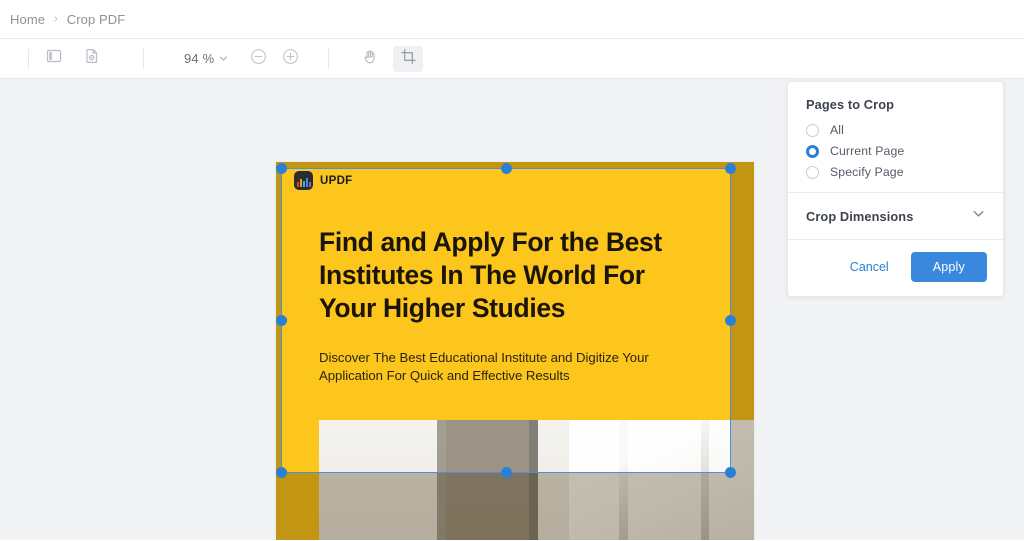 The width and height of the screenshot is (1024, 541). What do you see at coordinates (869, 267) in the screenshot?
I see `cancel-button: Cancel` at bounding box center [869, 267].